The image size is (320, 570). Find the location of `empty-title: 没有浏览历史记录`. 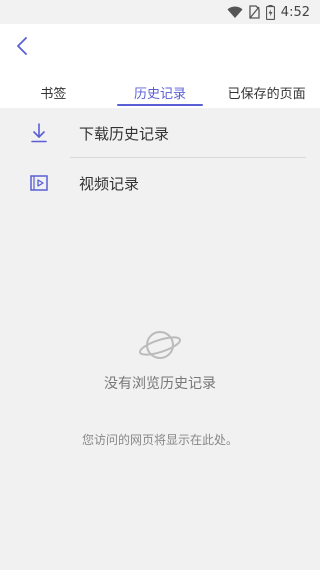

empty-title: 没有浏览历史记录 is located at coordinates (160, 384).